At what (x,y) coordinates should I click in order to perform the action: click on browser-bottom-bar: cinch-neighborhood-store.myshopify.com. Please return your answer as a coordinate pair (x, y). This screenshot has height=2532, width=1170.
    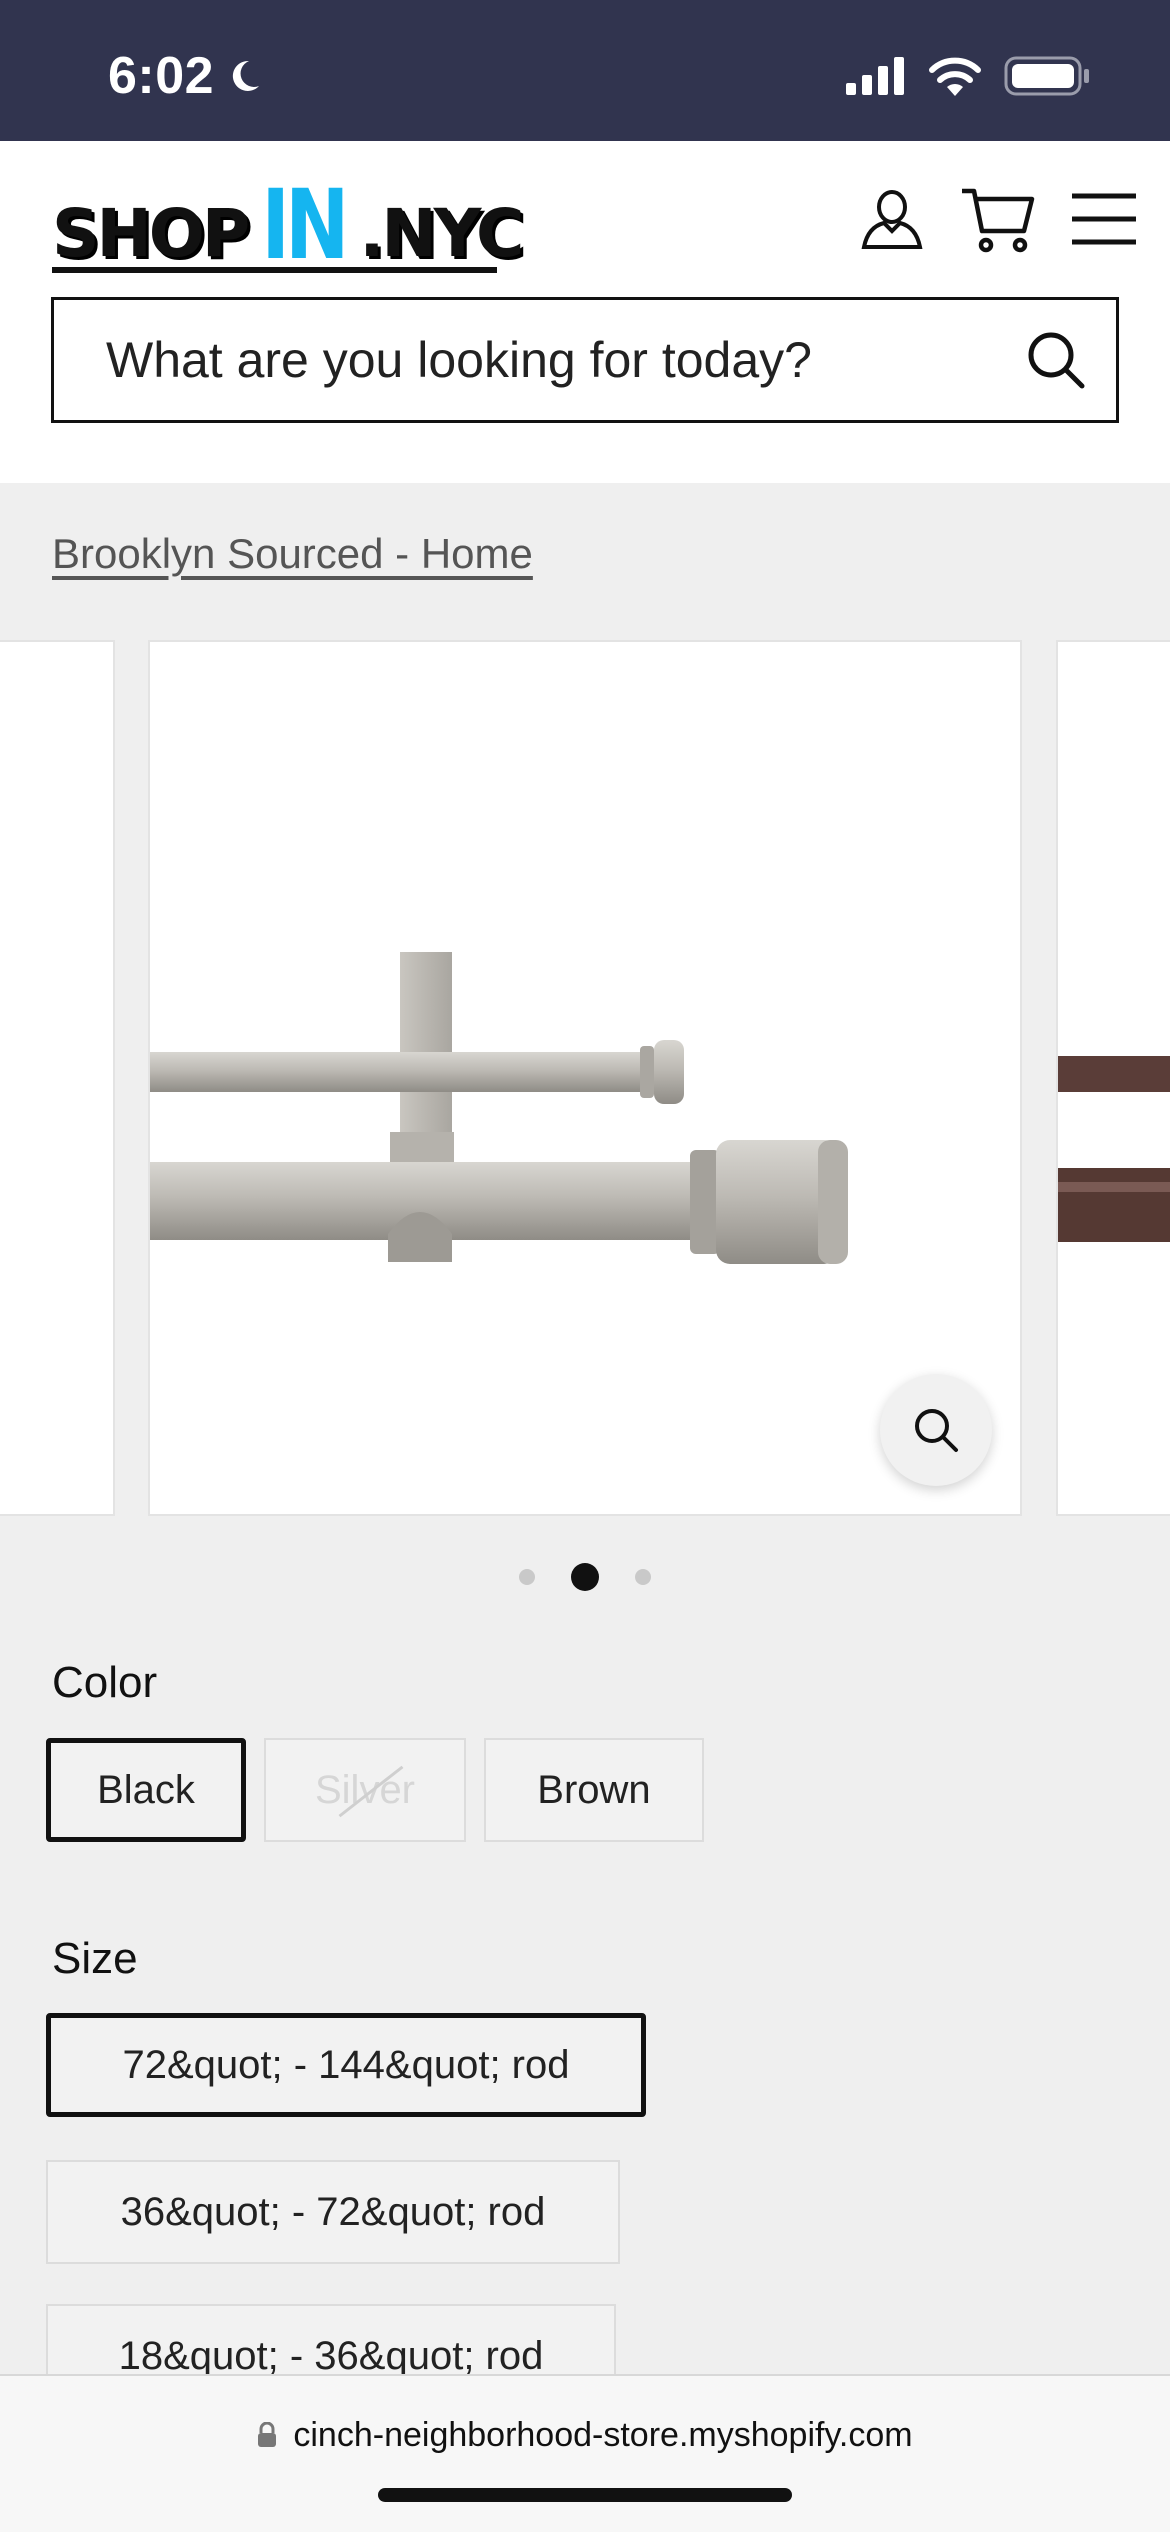
    Looking at the image, I should click on (585, 2453).